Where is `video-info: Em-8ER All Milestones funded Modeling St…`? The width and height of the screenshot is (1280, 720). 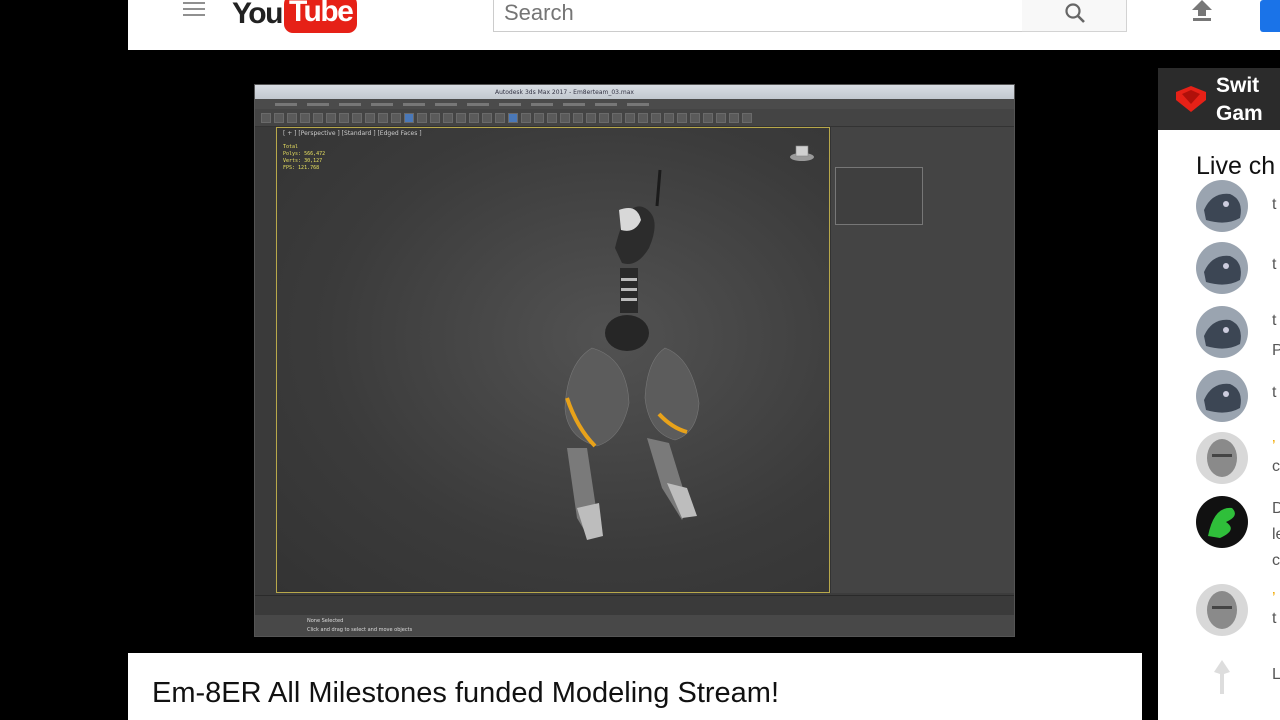 video-info: Em-8ER All Milestones funded Modeling St… is located at coordinates (635, 686).